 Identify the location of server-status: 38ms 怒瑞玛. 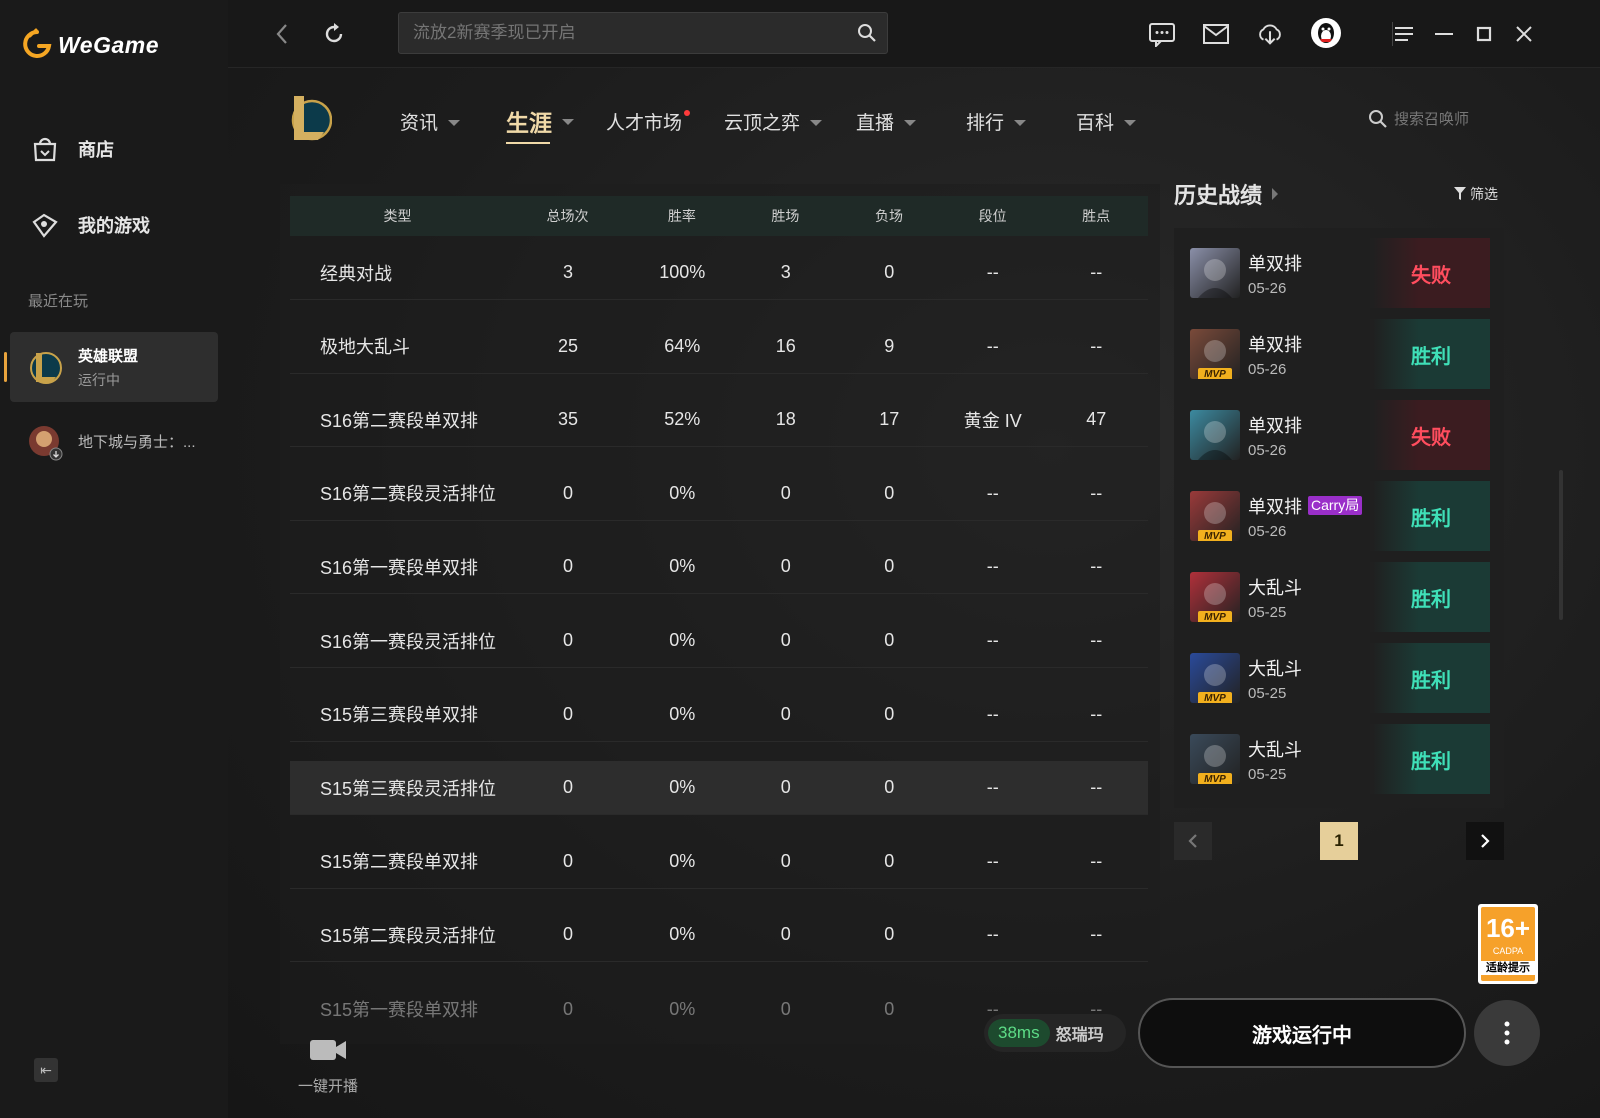
(1055, 1033).